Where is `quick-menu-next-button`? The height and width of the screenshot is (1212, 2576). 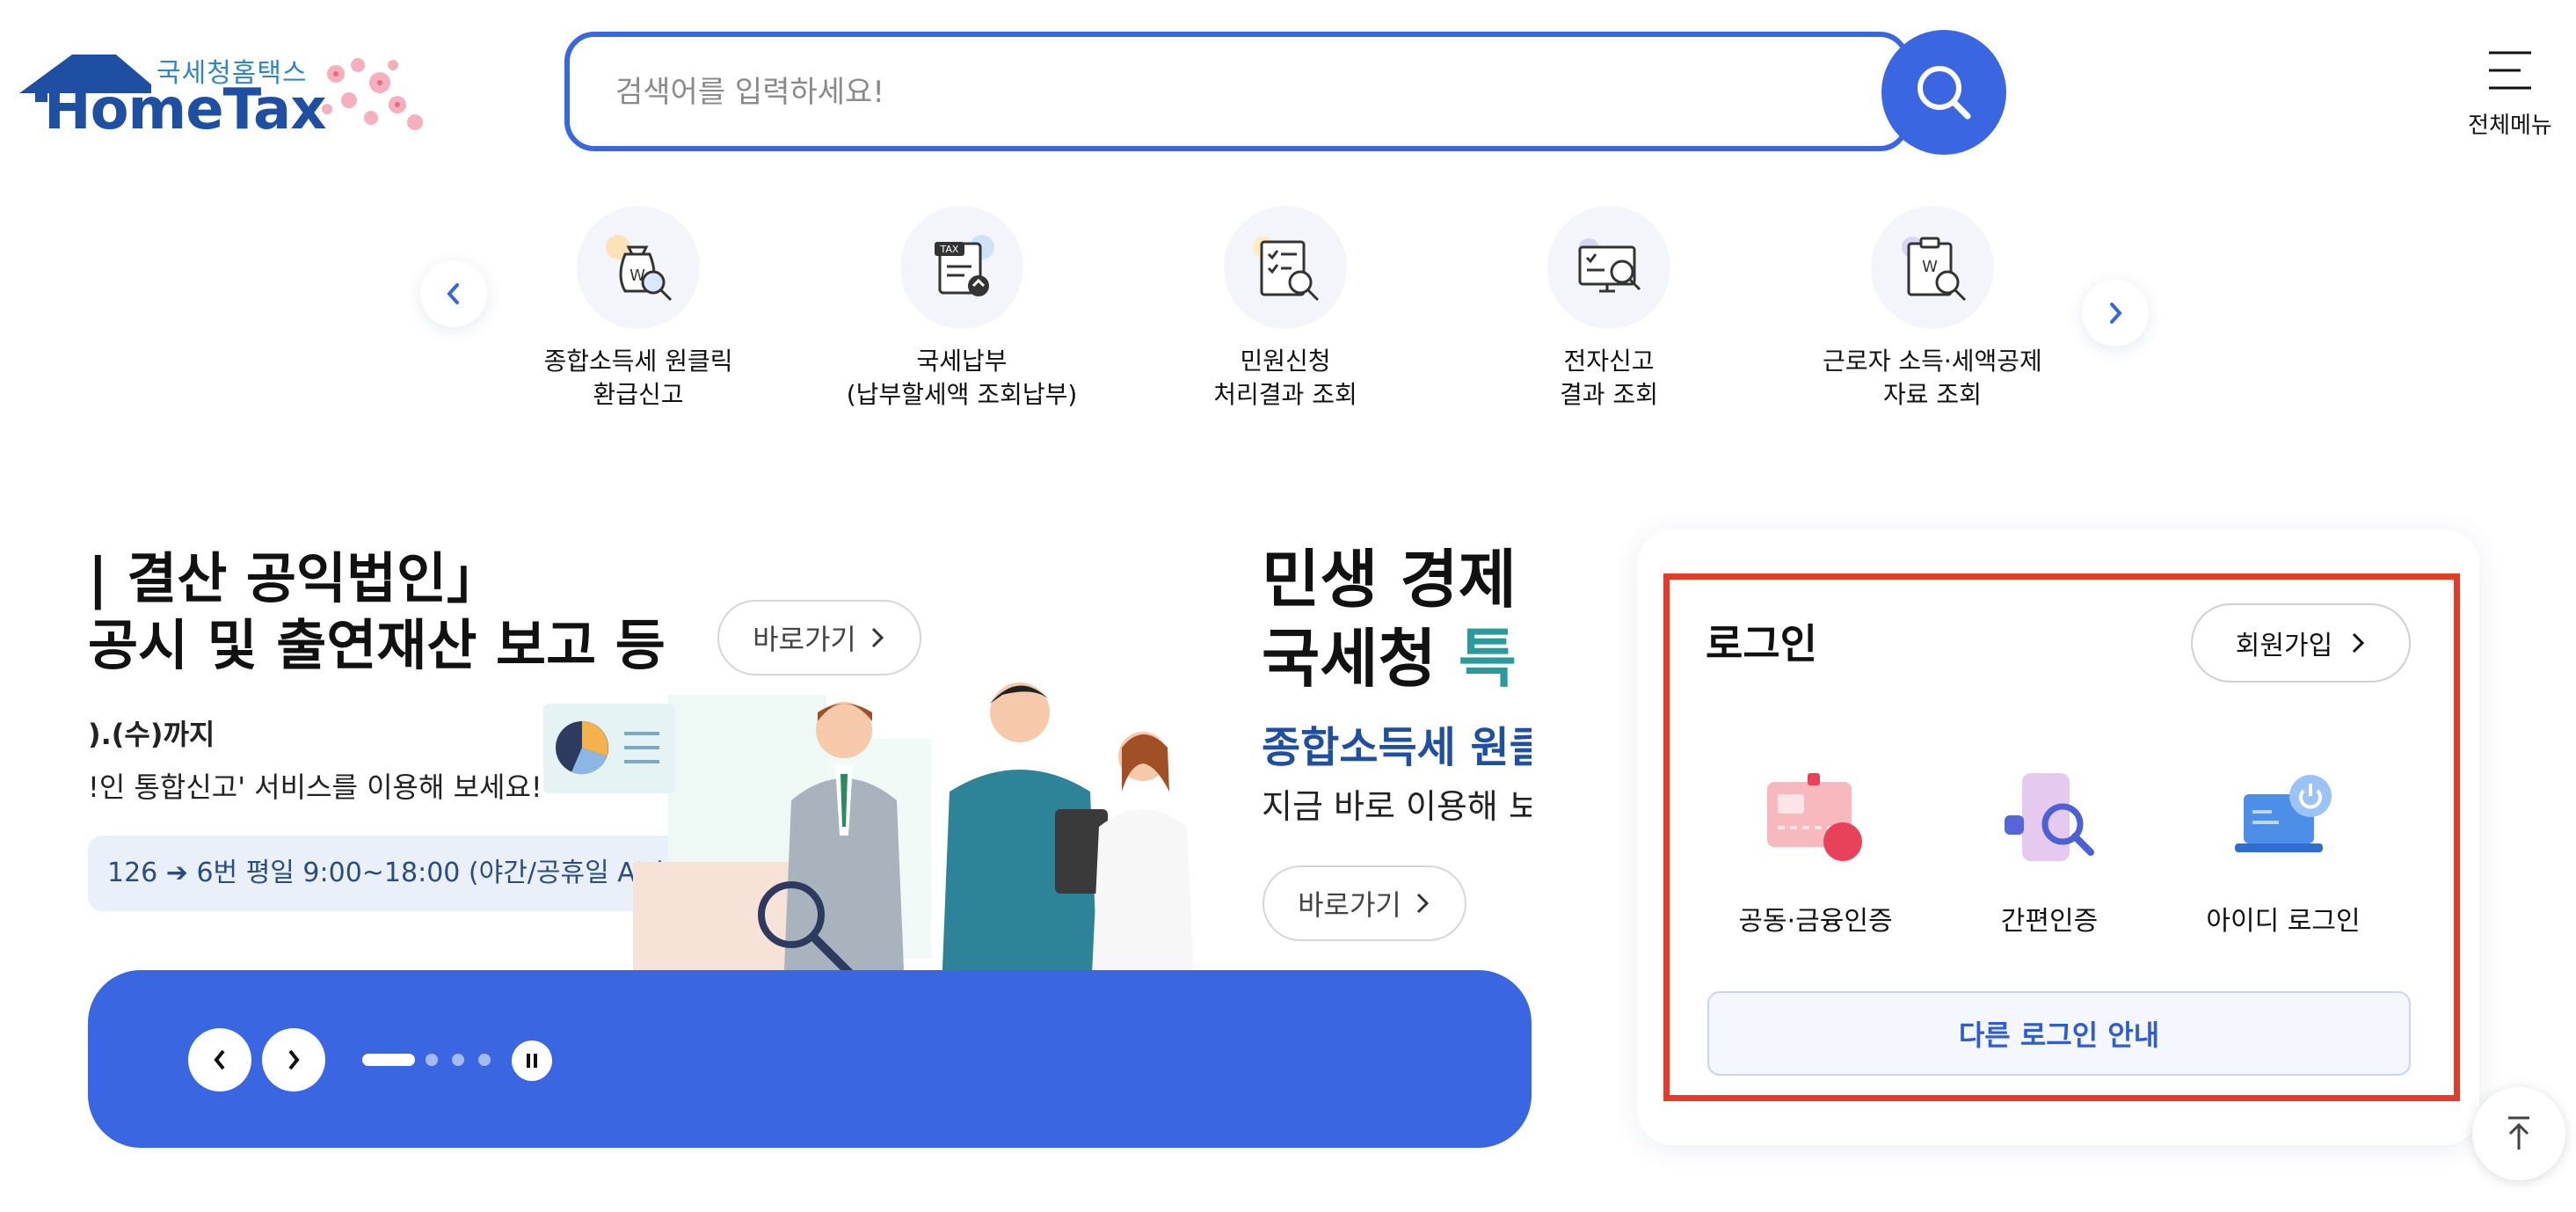 quick-menu-next-button is located at coordinates (2115, 313).